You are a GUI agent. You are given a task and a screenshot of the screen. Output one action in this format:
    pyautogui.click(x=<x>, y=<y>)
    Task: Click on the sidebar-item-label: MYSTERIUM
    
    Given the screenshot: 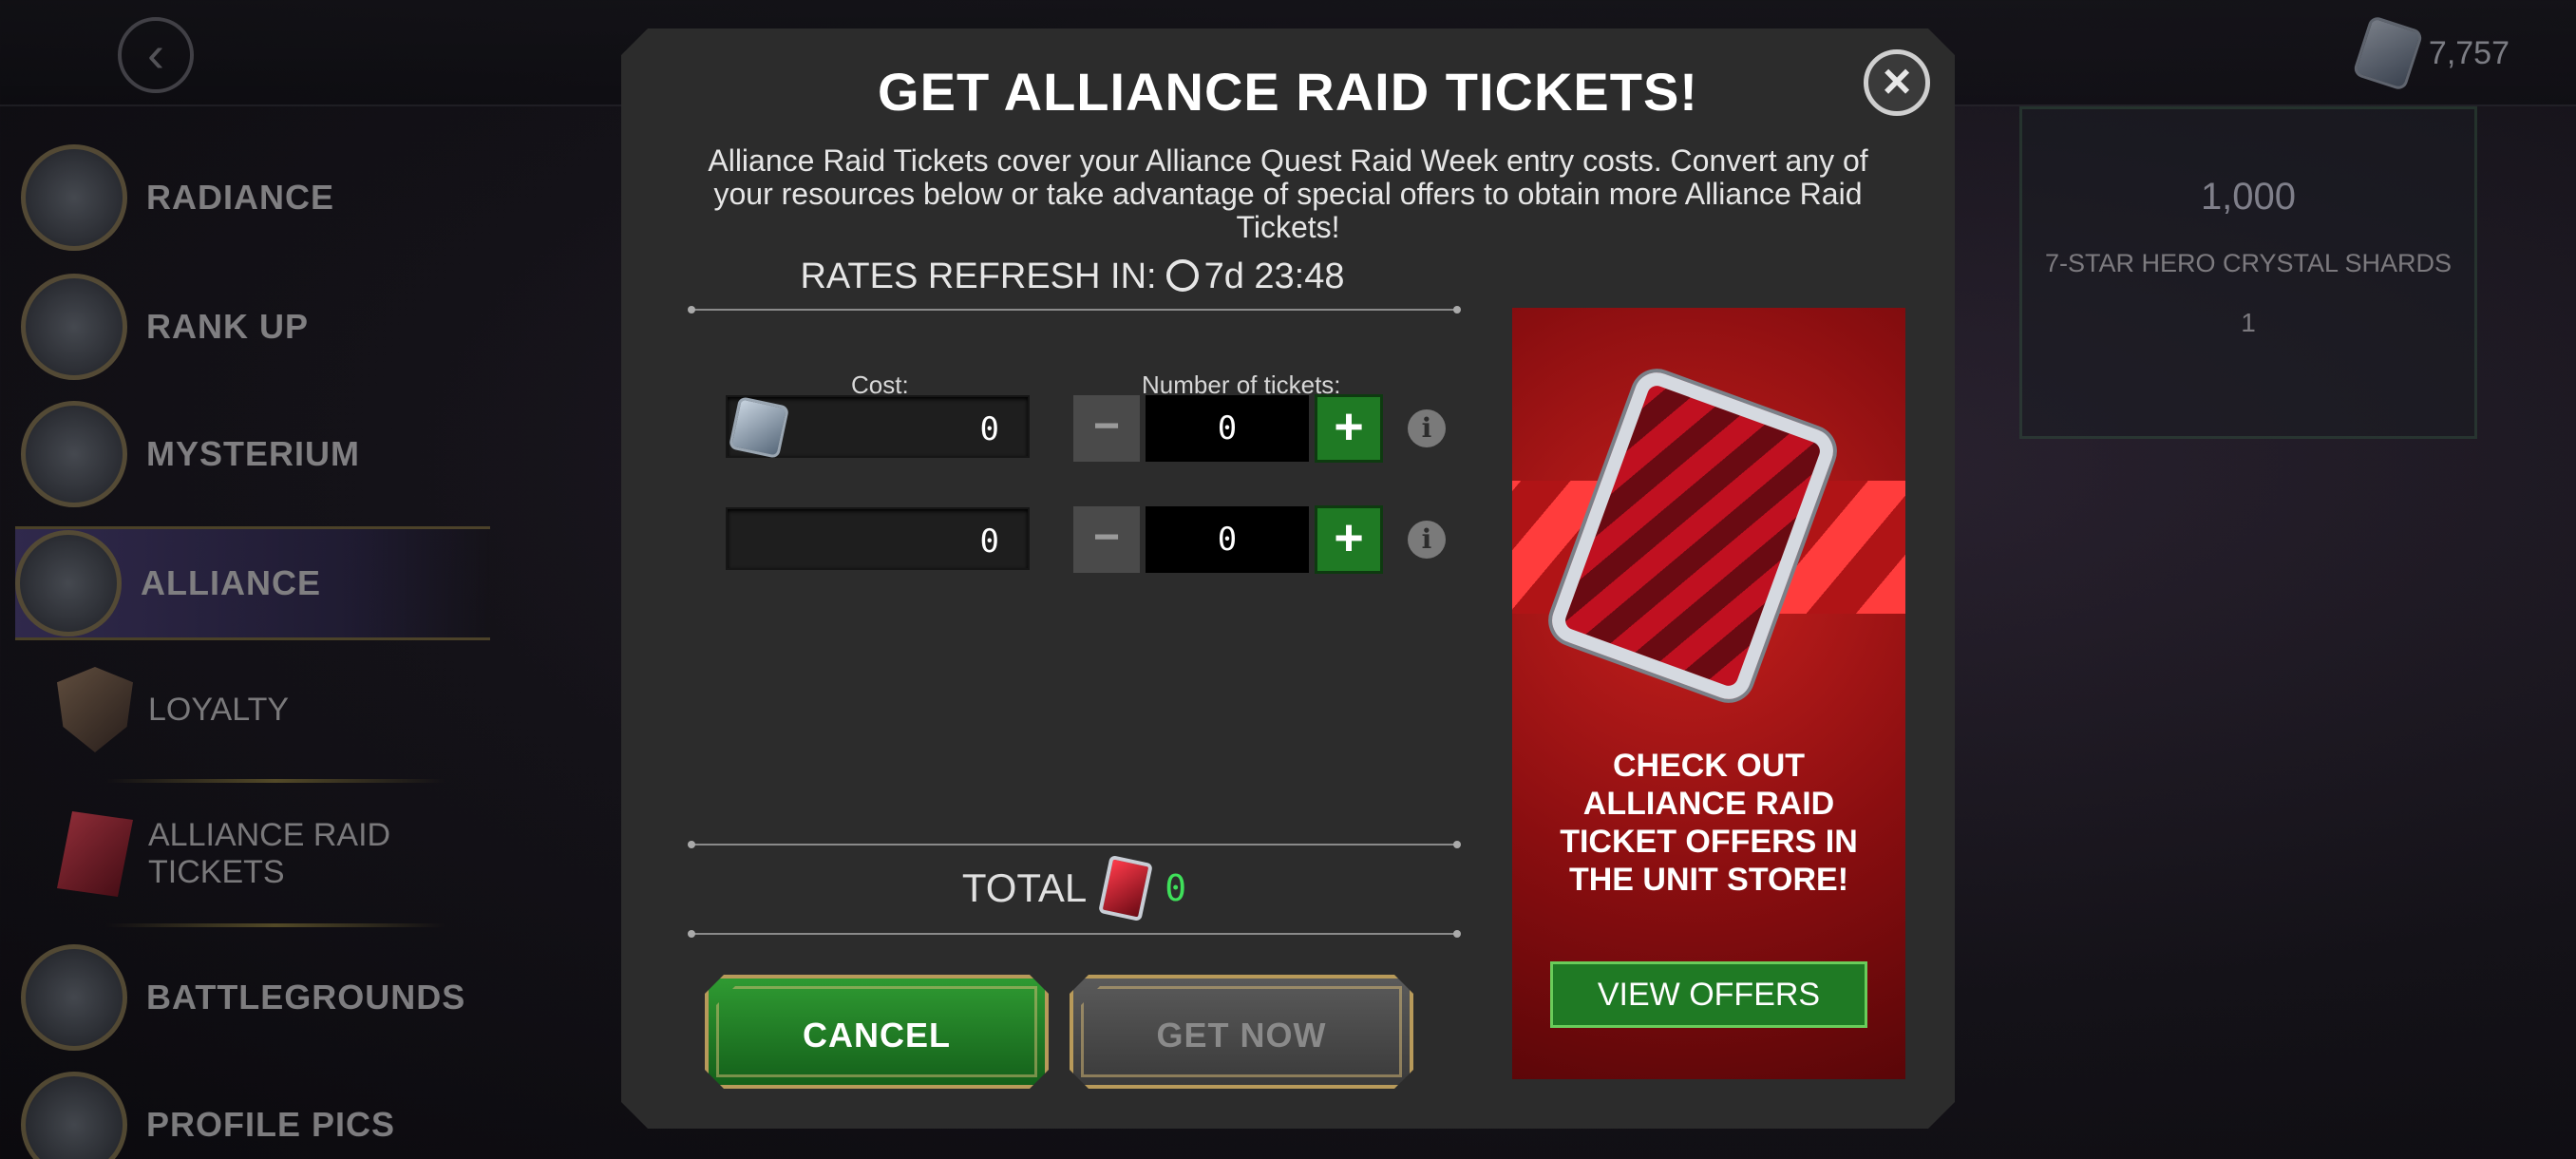 What is the action you would take?
    pyautogui.click(x=253, y=453)
    